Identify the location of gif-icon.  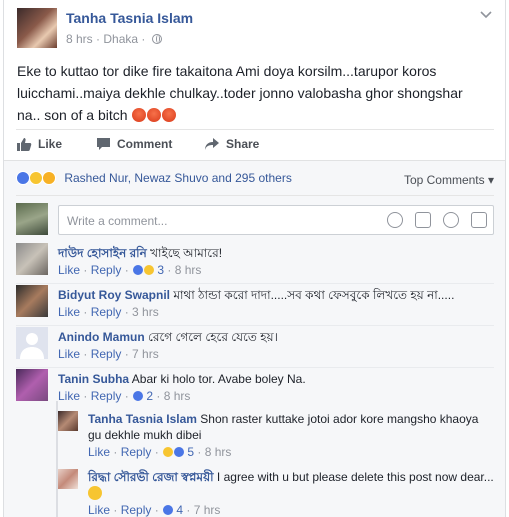
(451, 220).